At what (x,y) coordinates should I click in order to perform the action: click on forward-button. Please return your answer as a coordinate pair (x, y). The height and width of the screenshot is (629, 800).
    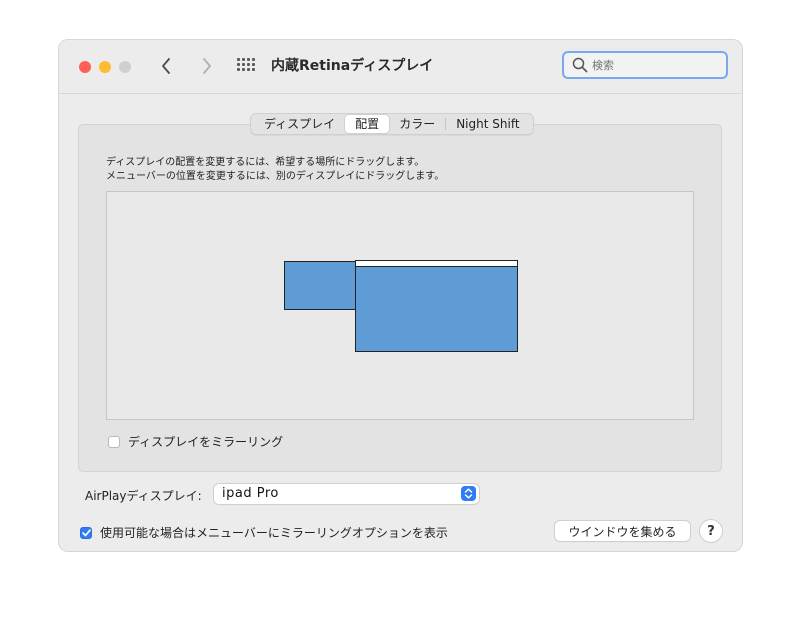
    Looking at the image, I should click on (207, 66).